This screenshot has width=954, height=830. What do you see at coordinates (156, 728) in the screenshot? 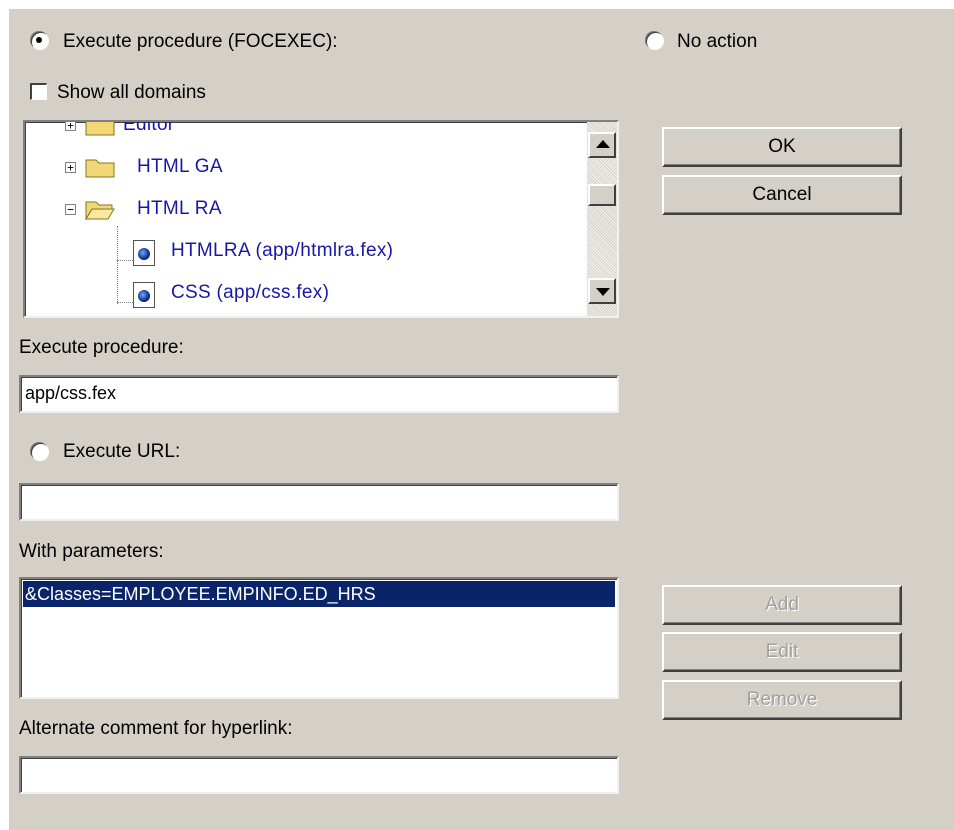
I see `alternate-comment-label: Alternate comment for hyperlink:` at bounding box center [156, 728].